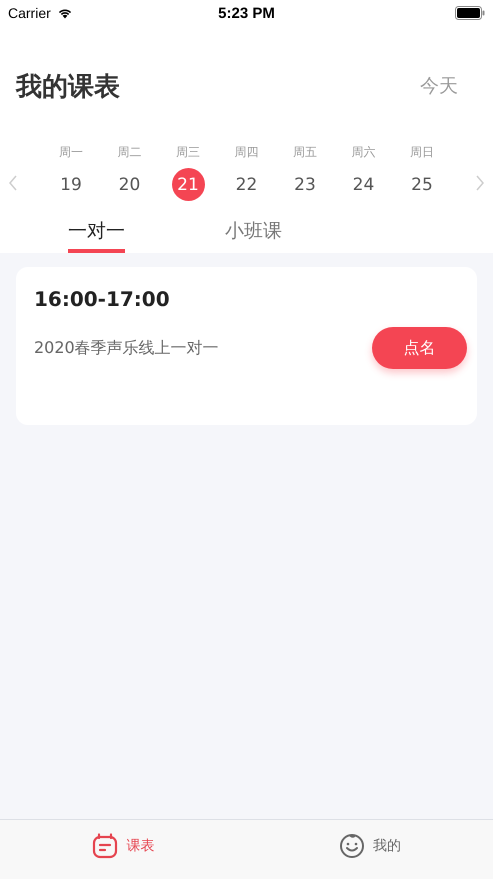 This screenshot has width=493, height=879. What do you see at coordinates (246, 152) in the screenshot?
I see `weekday-label: 周四` at bounding box center [246, 152].